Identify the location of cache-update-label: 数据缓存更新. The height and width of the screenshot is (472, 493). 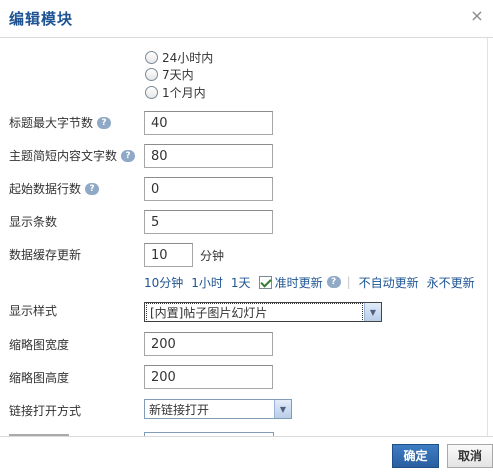
(45, 254).